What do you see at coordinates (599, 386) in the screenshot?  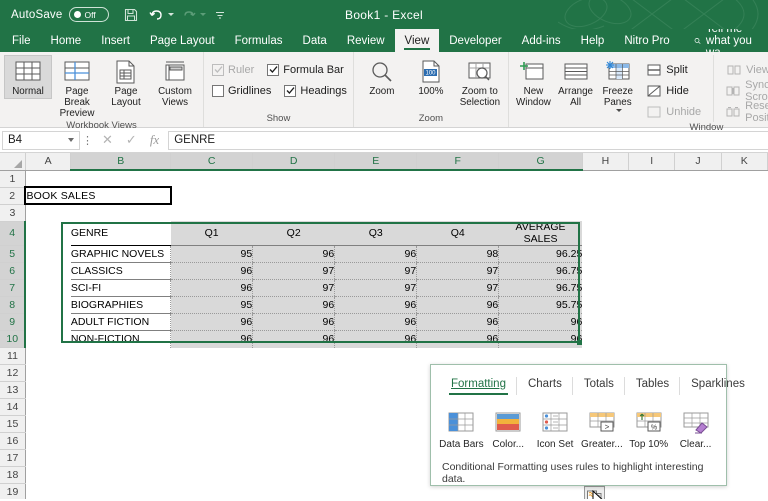 I see `qa-tab-totals: Totals` at bounding box center [599, 386].